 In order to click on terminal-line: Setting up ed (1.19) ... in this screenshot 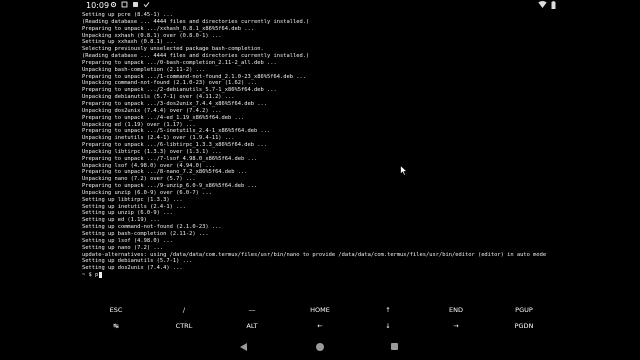, I will do `click(121, 220)`.